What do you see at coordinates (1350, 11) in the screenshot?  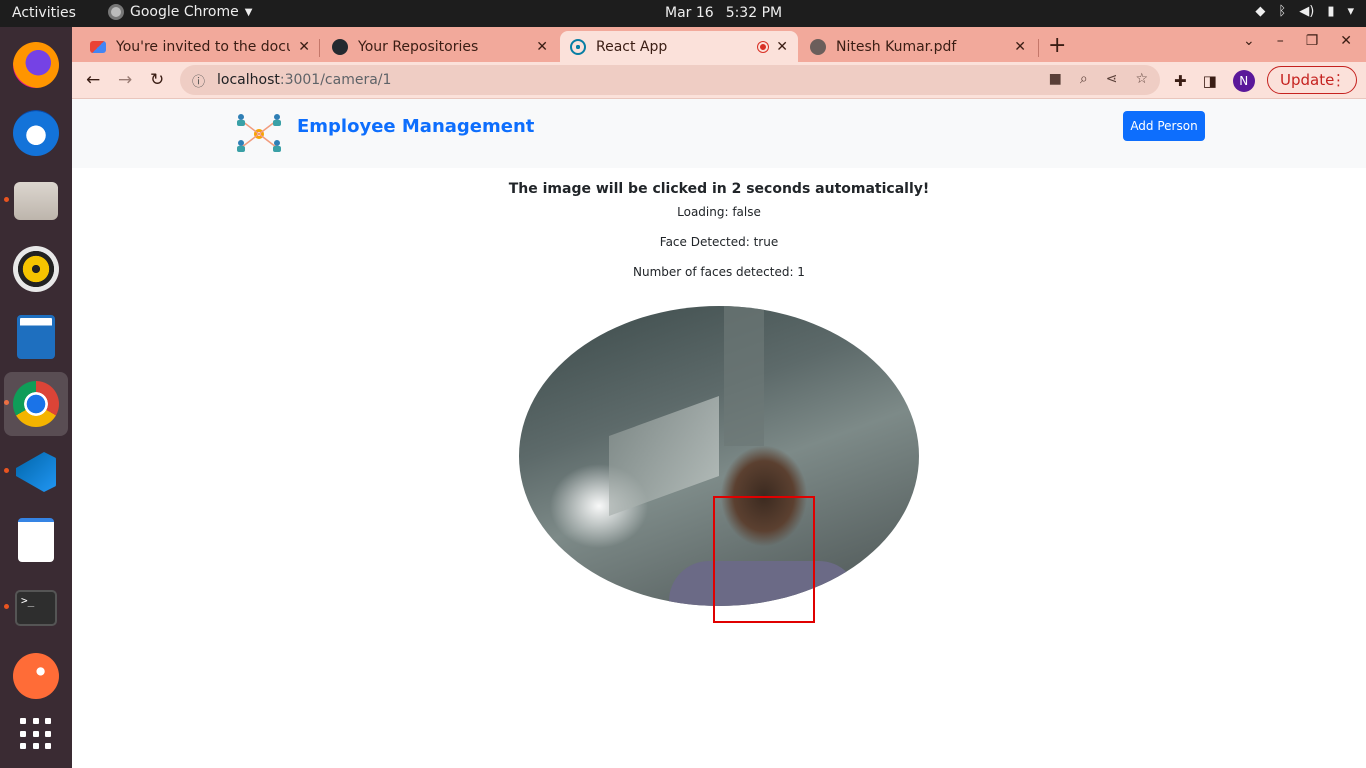 I see `caret-down-icon: ▾` at bounding box center [1350, 11].